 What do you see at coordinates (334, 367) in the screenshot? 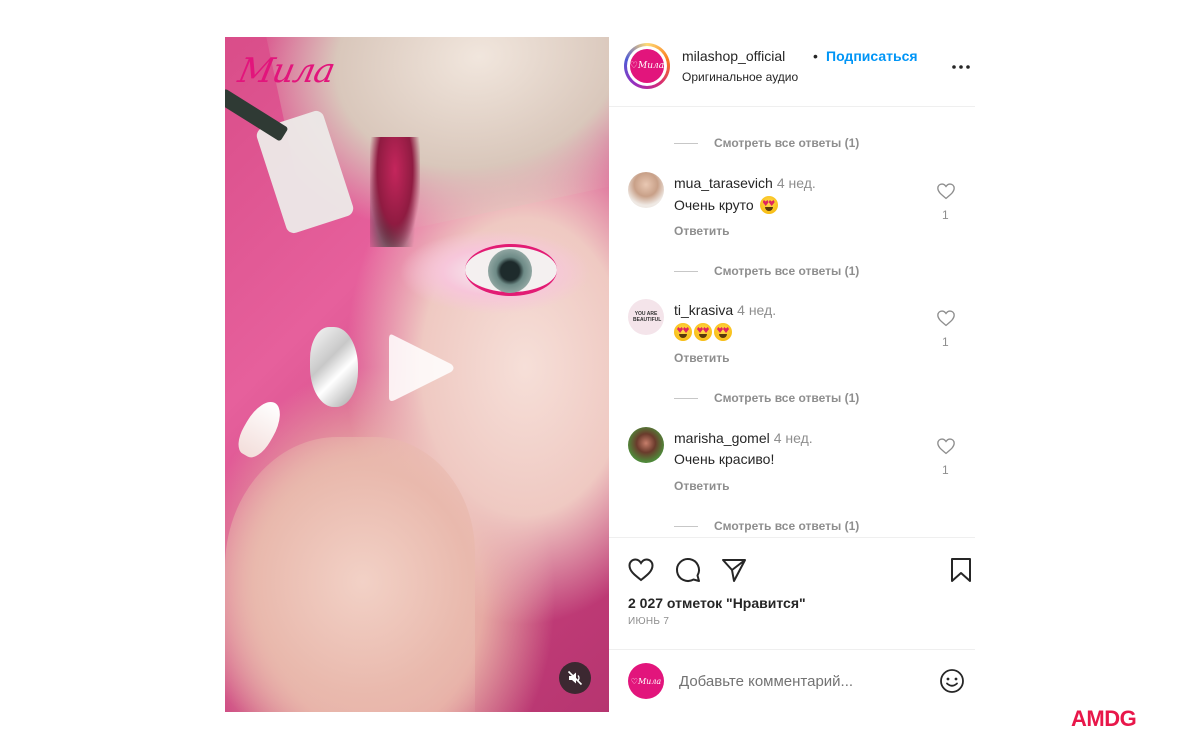
I see `earring` at bounding box center [334, 367].